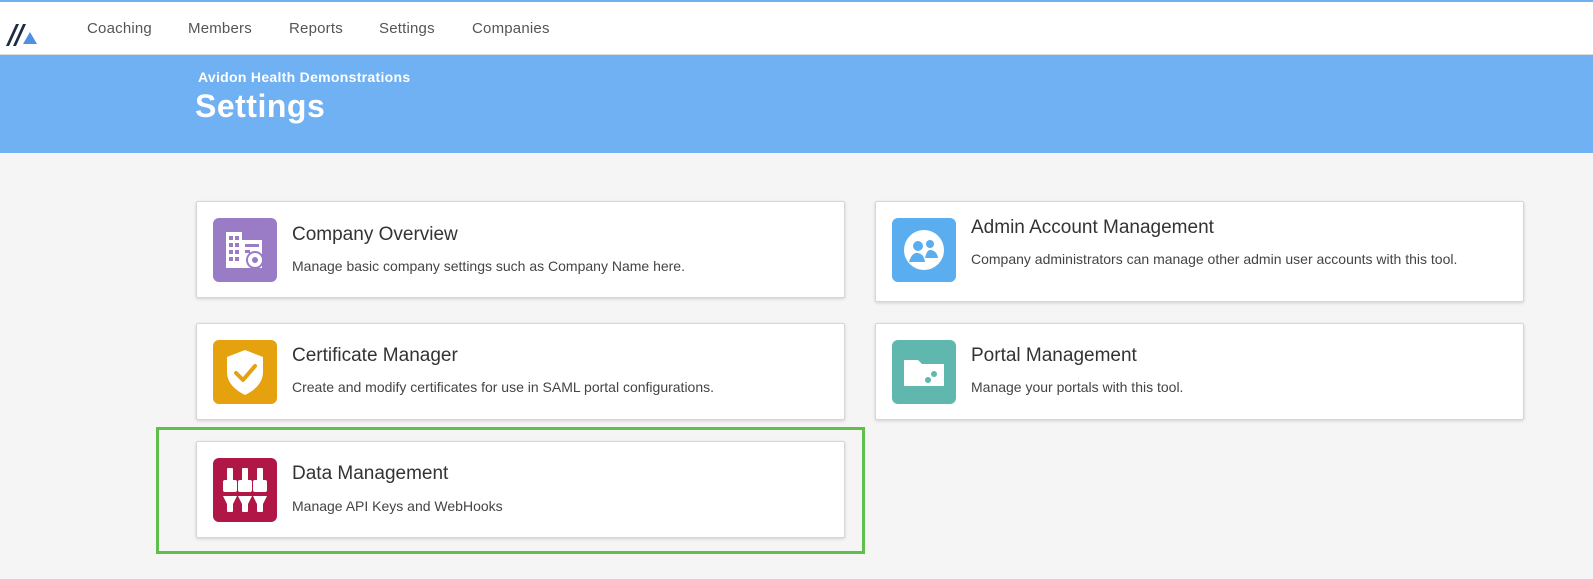 Image resolution: width=1593 pixels, height=579 pixels. What do you see at coordinates (375, 234) in the screenshot?
I see `card-title: Company Overview` at bounding box center [375, 234].